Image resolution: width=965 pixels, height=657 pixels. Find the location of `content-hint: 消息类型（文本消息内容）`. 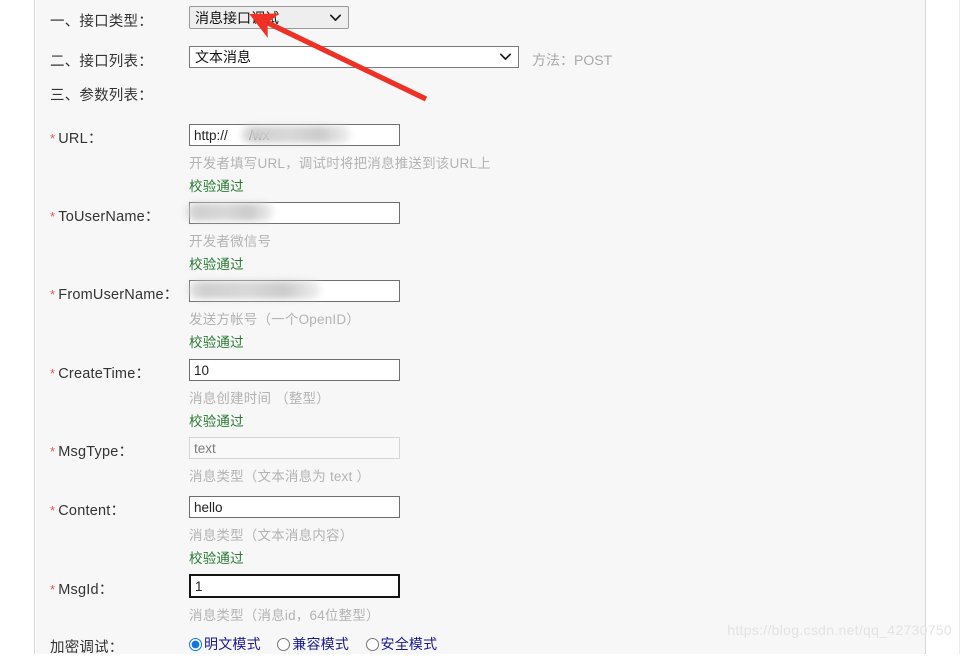

content-hint: 消息类型（文本消息内容） is located at coordinates (271, 535).